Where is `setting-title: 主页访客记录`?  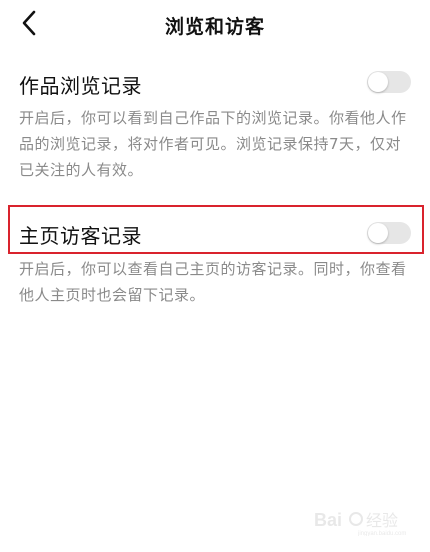 setting-title: 主页访客记录 is located at coordinates (80, 236).